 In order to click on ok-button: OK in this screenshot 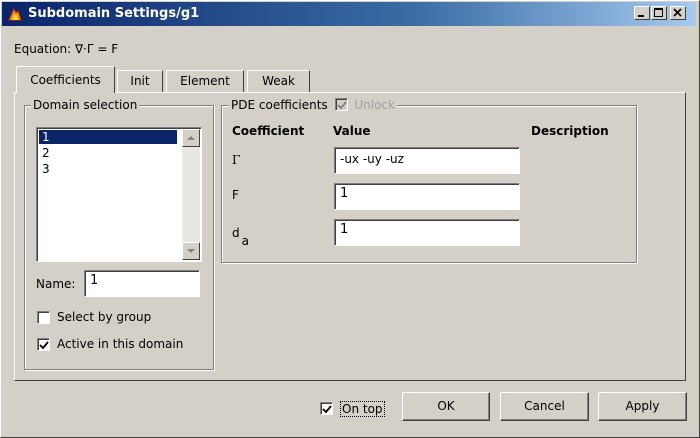, I will do `click(446, 406)`.